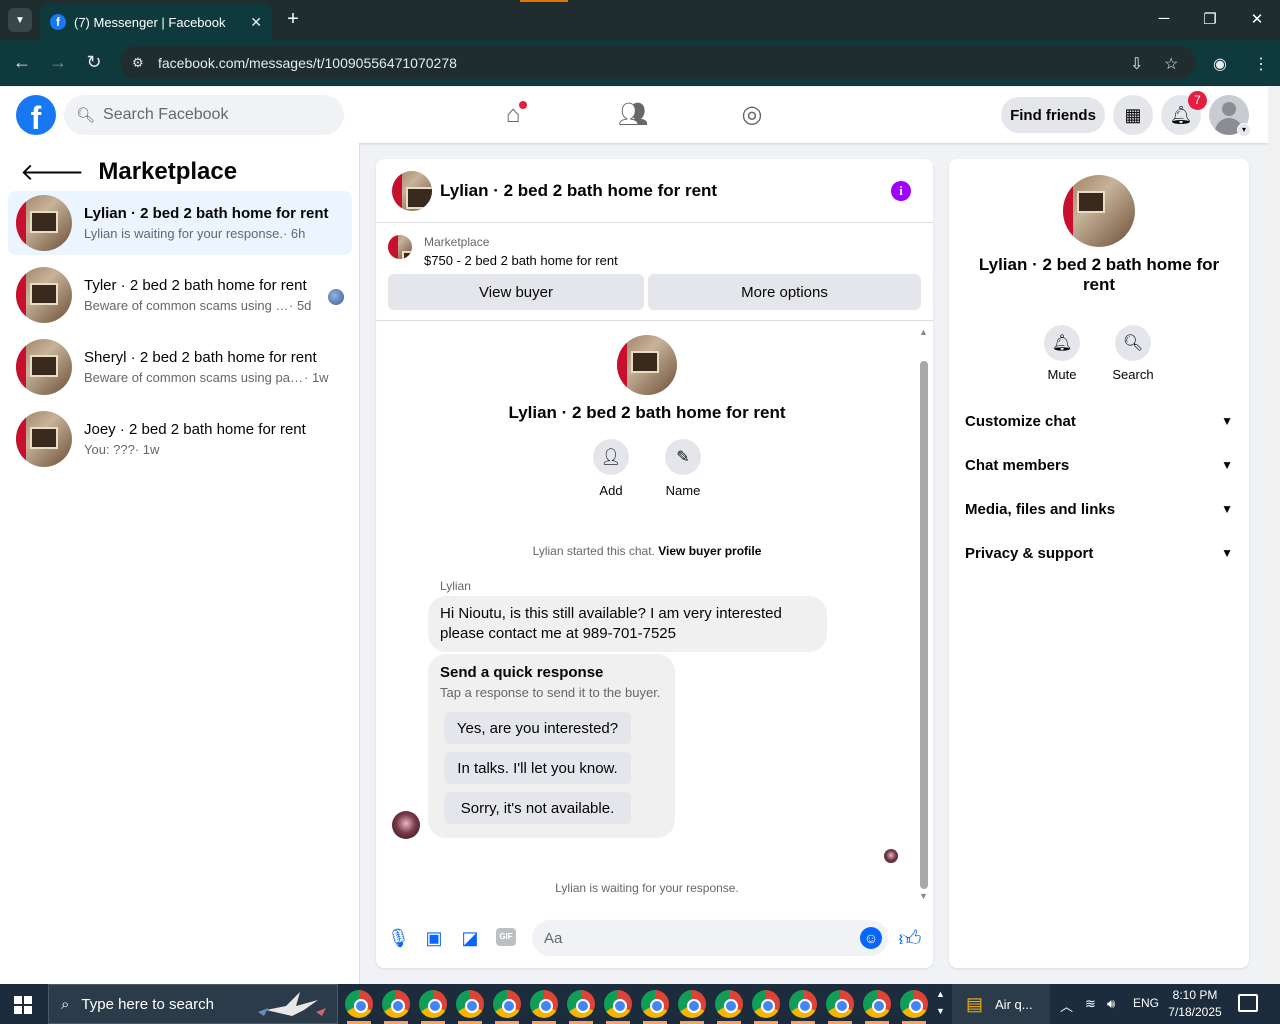  Describe the element at coordinates (1017, 465) in the screenshot. I see `section-label: Chat members` at that location.